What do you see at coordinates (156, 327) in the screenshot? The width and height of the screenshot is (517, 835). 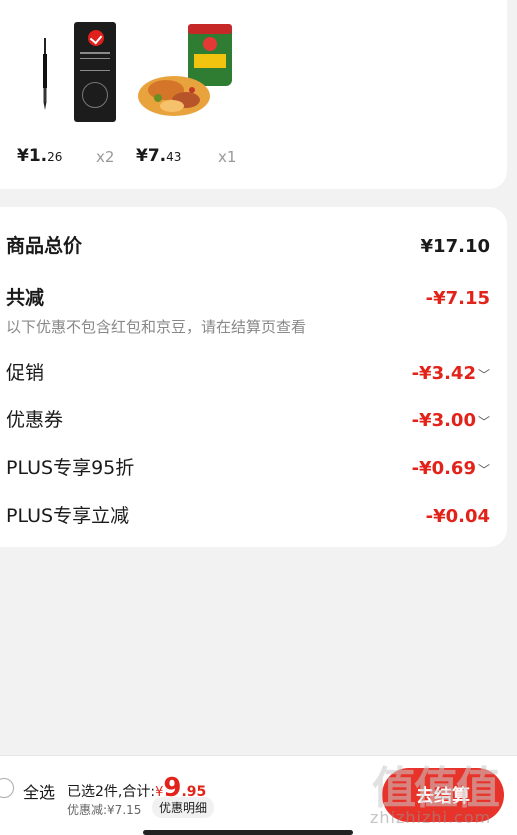 I see `discount-note: 以下优惠不包含红包和京豆，请在结算页查看` at bounding box center [156, 327].